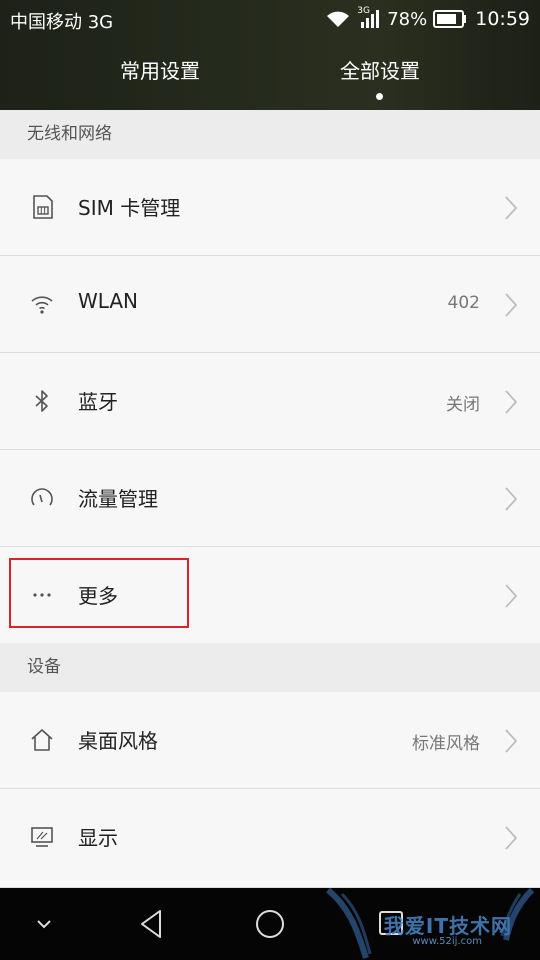  I want to click on status-icons: 3G 78% 10:59, so click(424, 19).